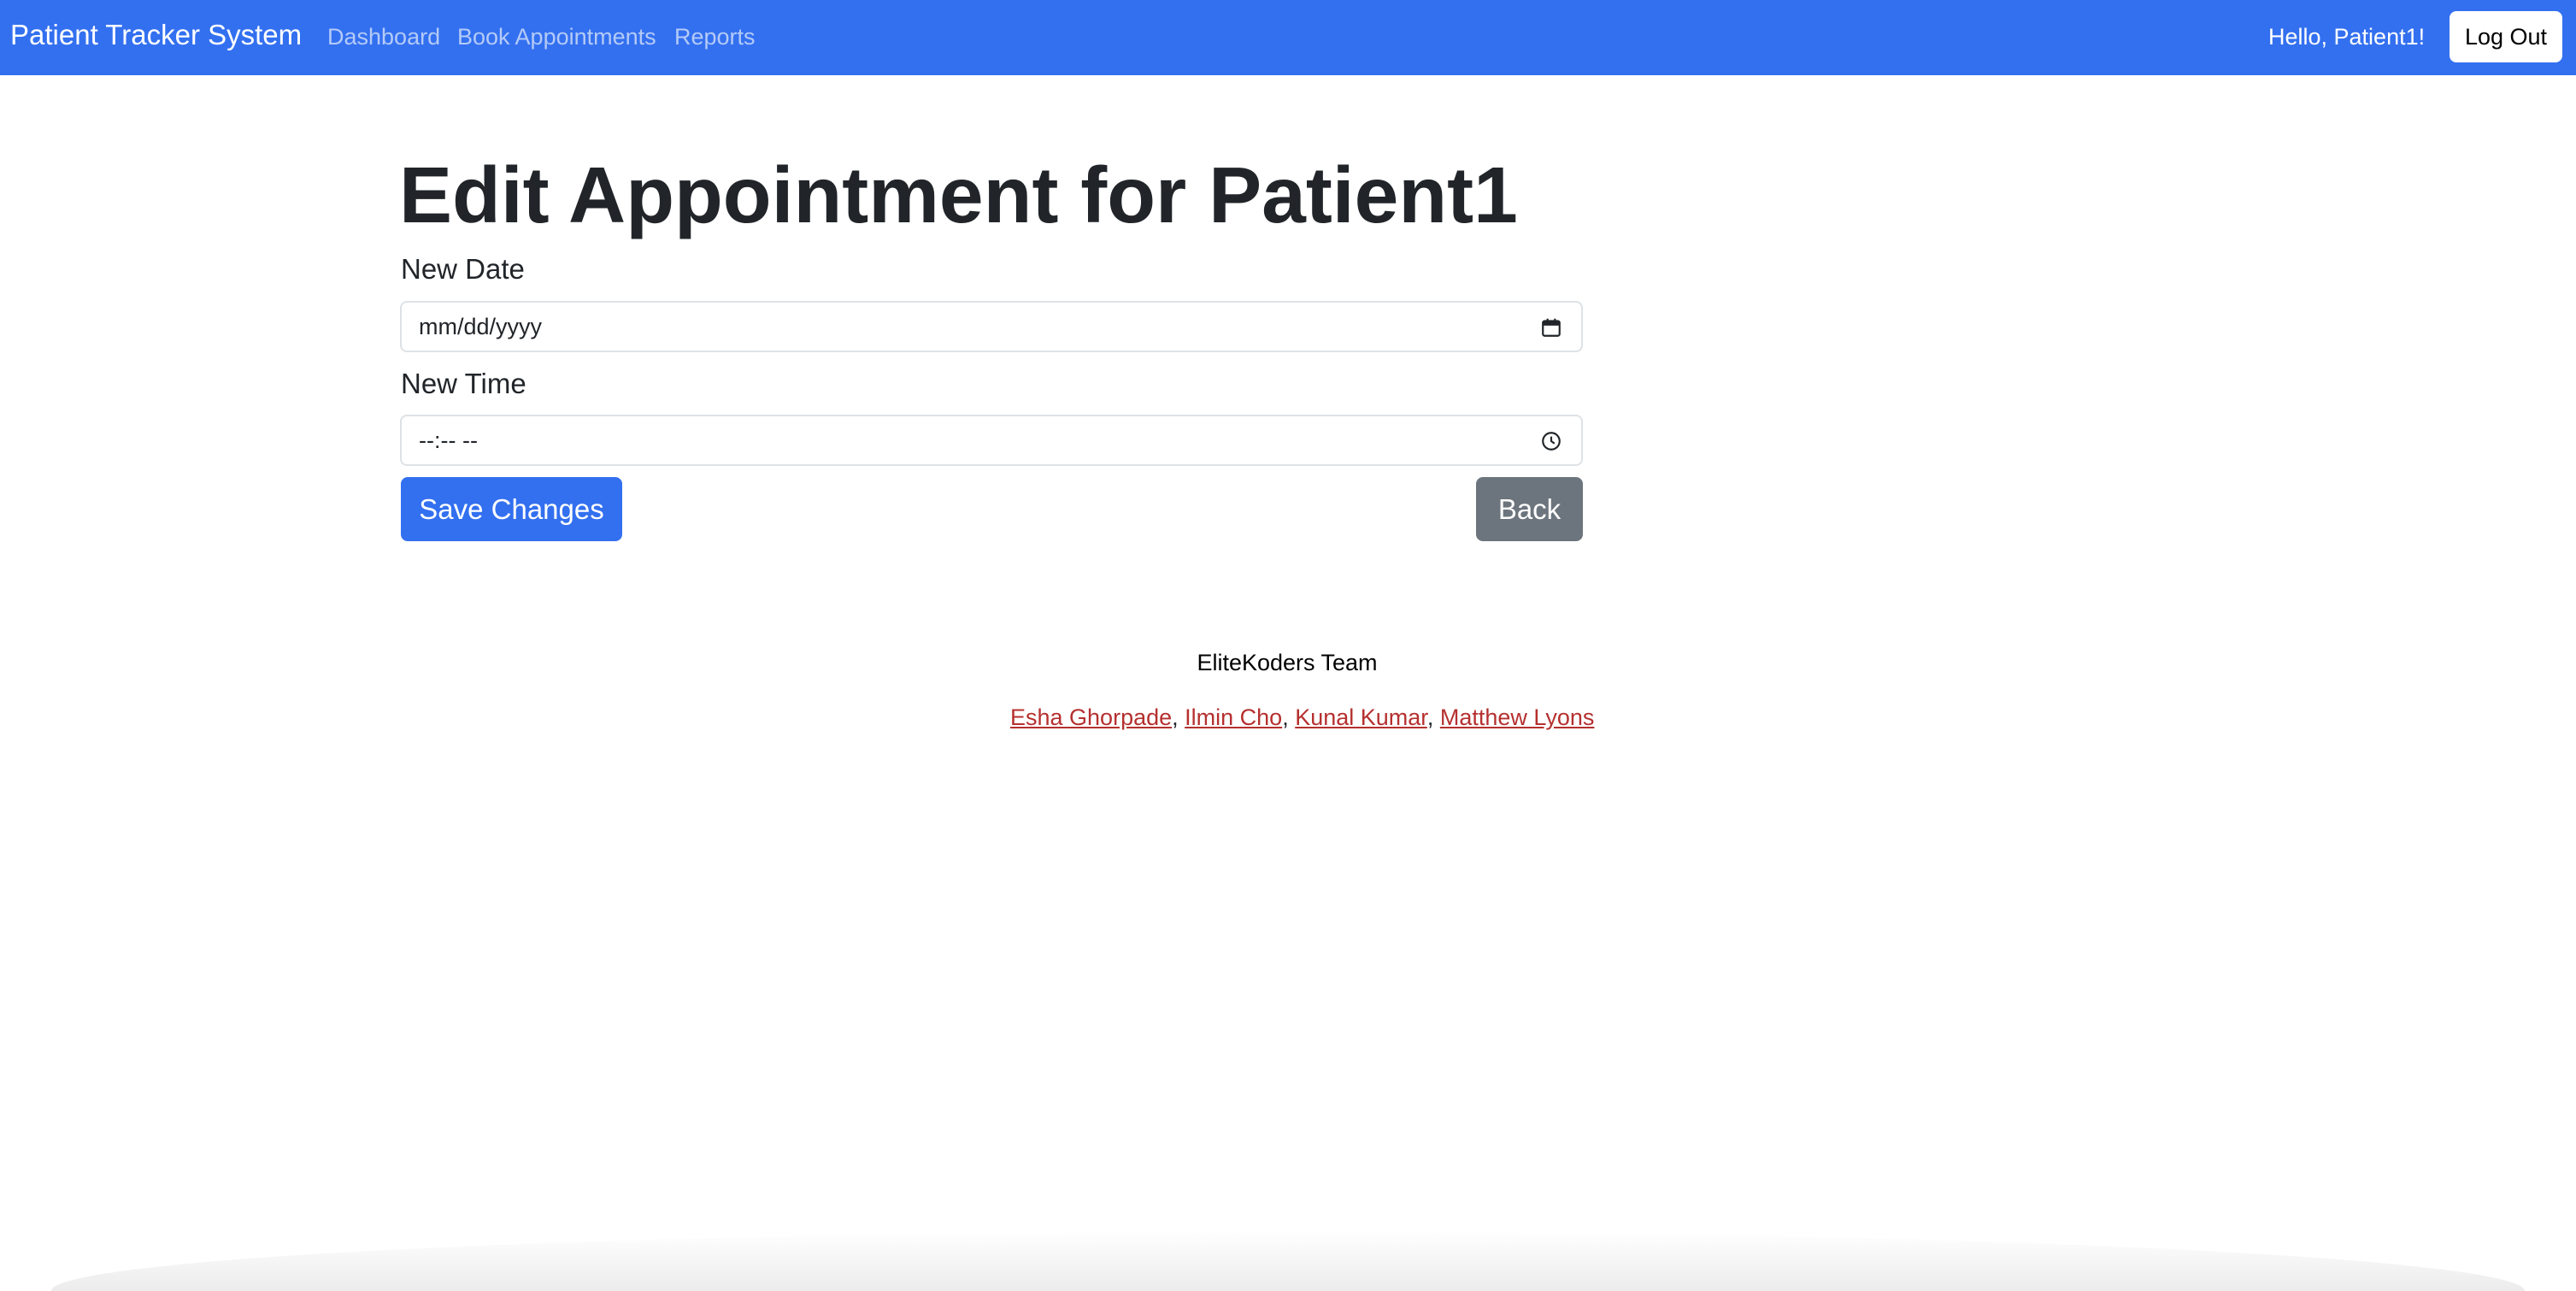  I want to click on clock-icon, so click(1551, 441).